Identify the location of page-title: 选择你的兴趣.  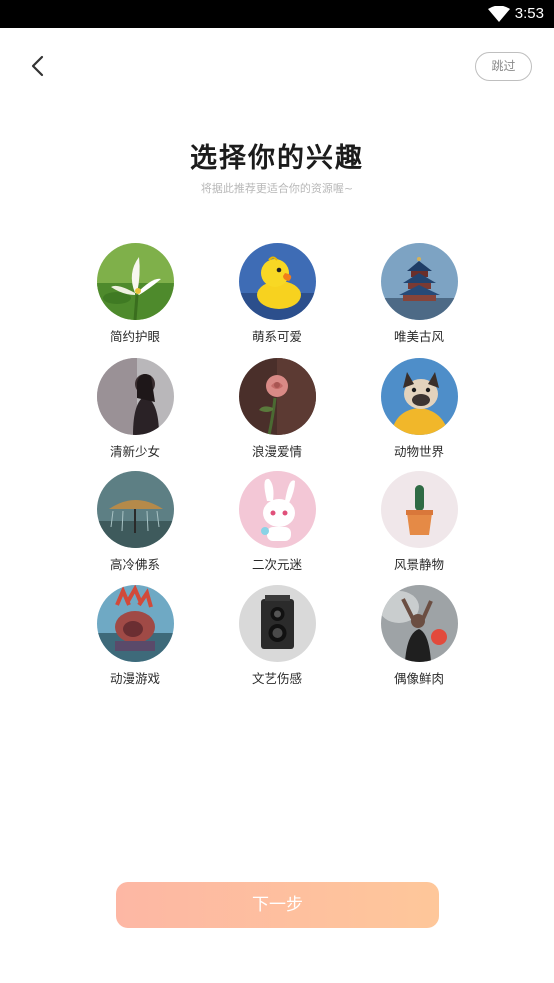
(277, 158).